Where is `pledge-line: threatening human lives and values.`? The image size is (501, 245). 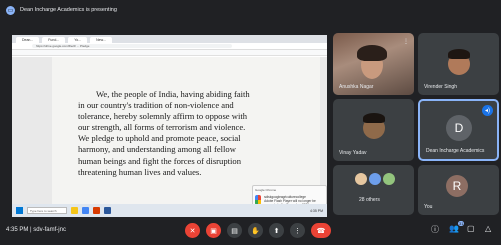 pledge-line: threatening human lives and values. is located at coordinates (140, 171).